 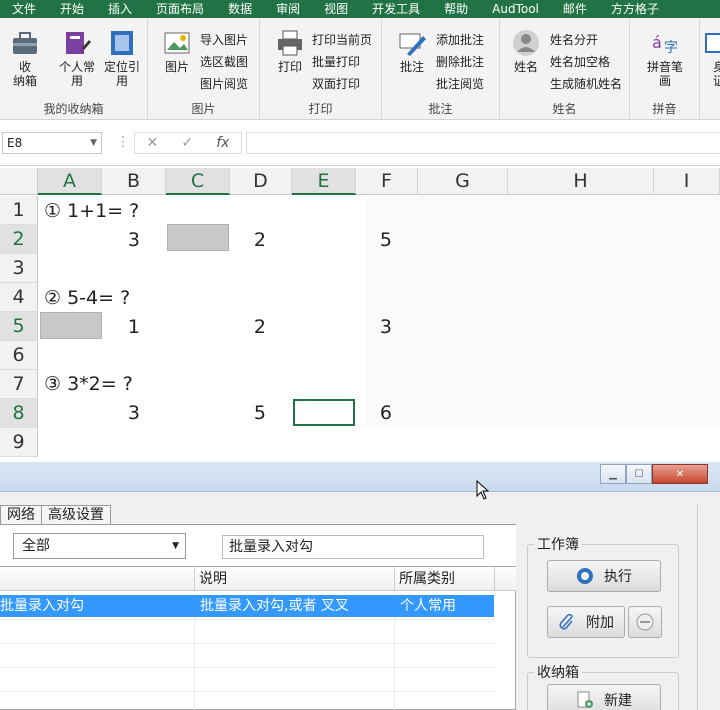 What do you see at coordinates (374, 413) in the screenshot?
I see `cell-F8: 6` at bounding box center [374, 413].